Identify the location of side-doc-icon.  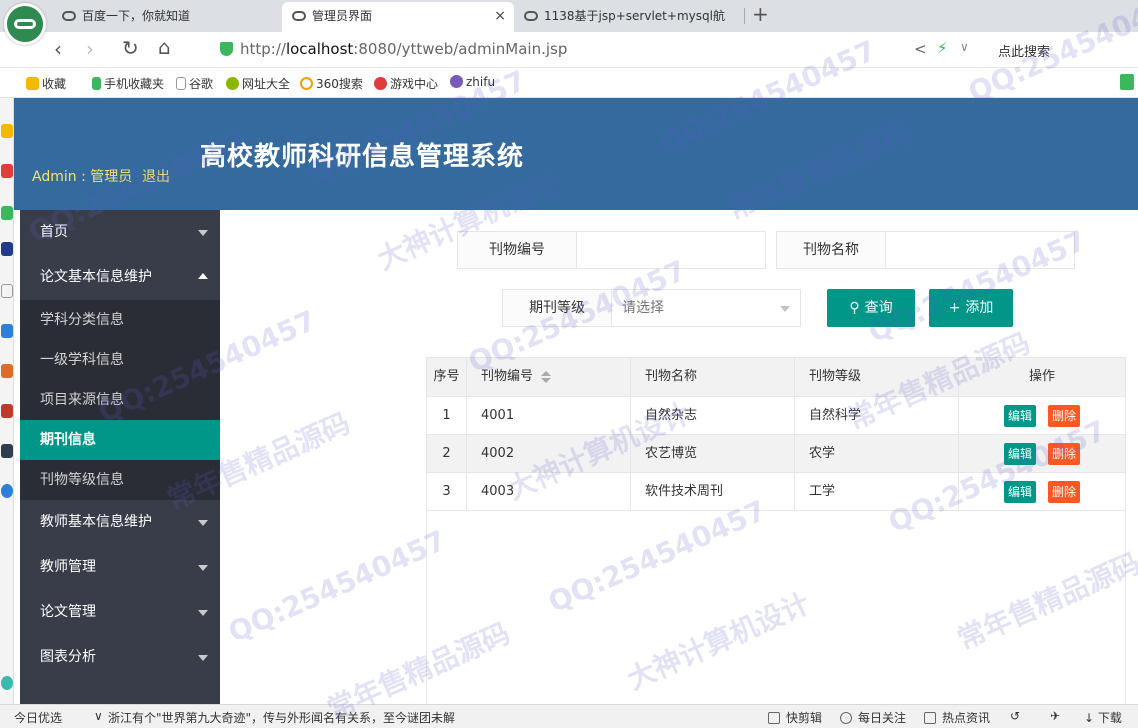
(7, 291).